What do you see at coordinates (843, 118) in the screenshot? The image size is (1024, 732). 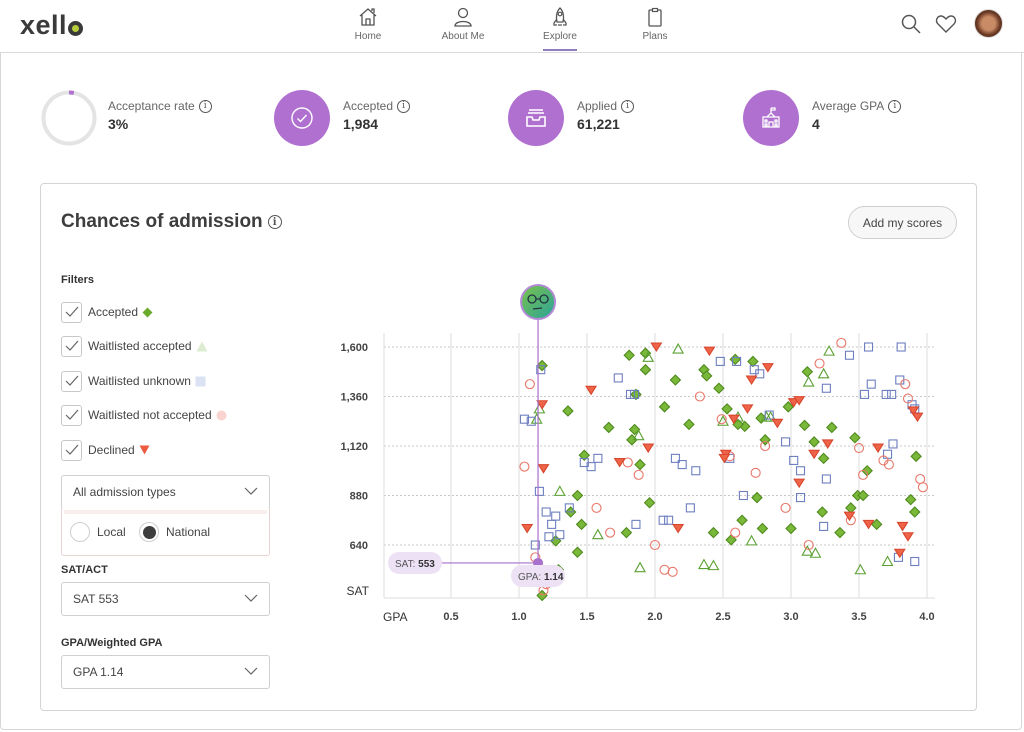 I see `stat-average-gpa: Average GPA i 4` at bounding box center [843, 118].